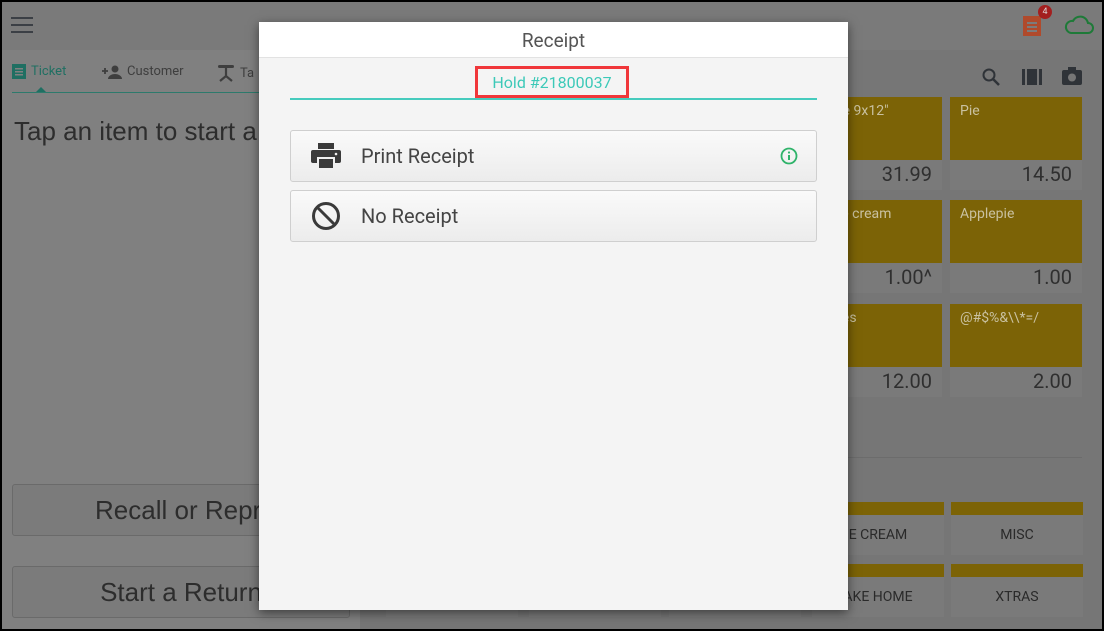 This screenshot has width=1104, height=631. What do you see at coordinates (326, 156) in the screenshot?
I see `printer-icon` at bounding box center [326, 156].